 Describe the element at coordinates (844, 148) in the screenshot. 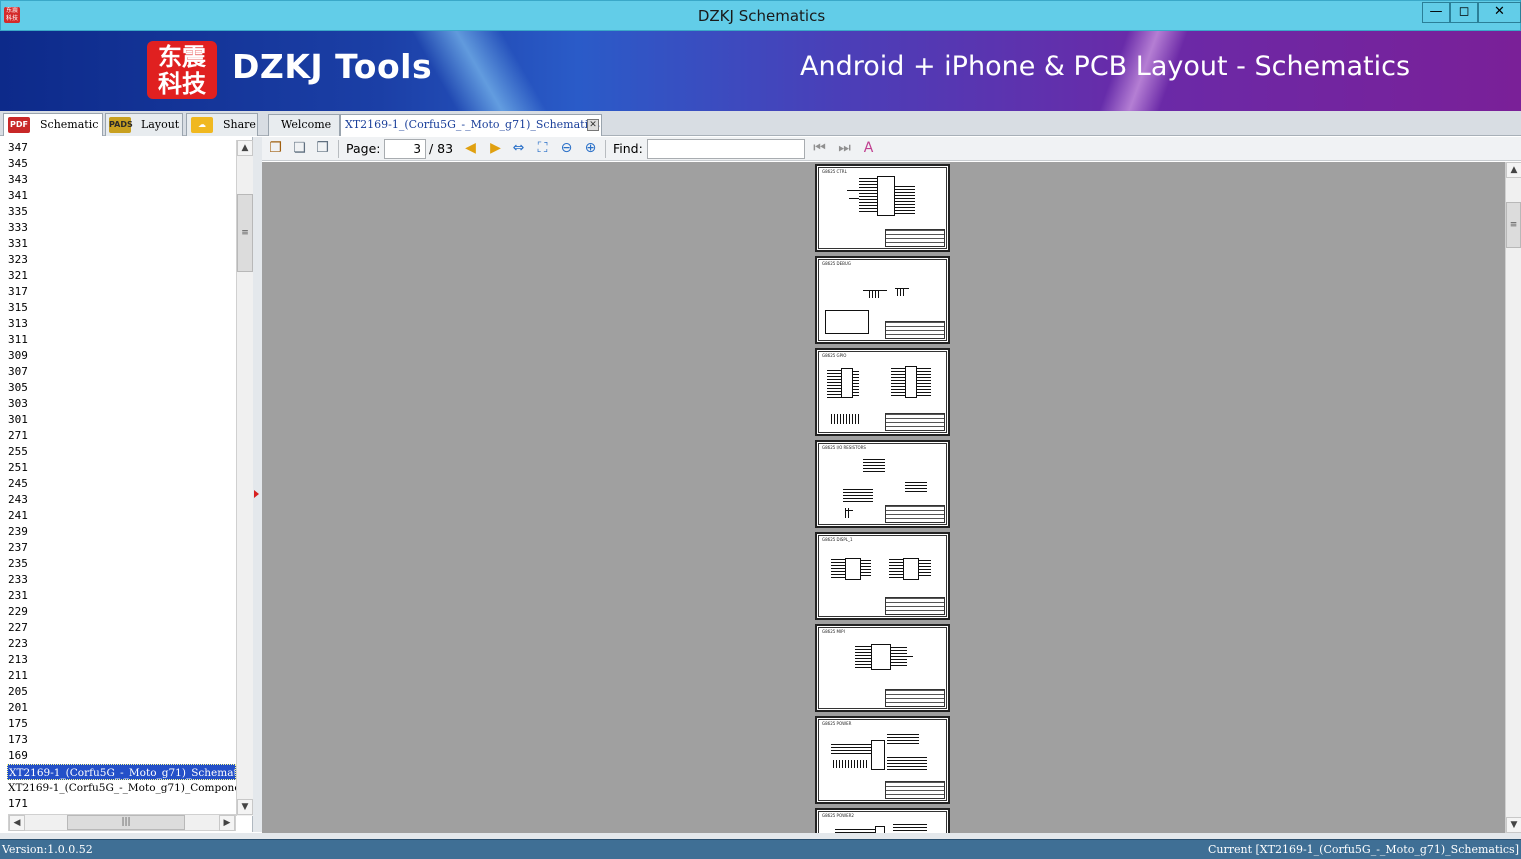

I see `find-next-icon: ⏭` at that location.